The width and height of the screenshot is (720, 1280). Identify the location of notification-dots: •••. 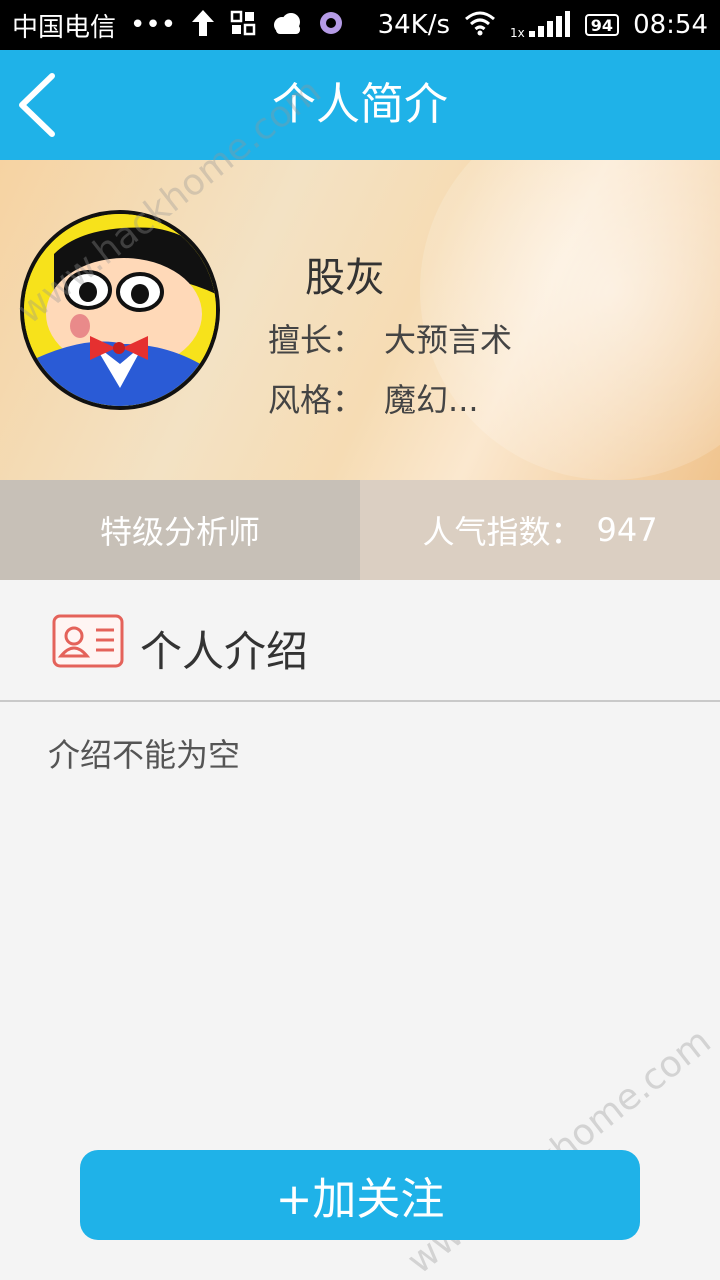
(153, 25).